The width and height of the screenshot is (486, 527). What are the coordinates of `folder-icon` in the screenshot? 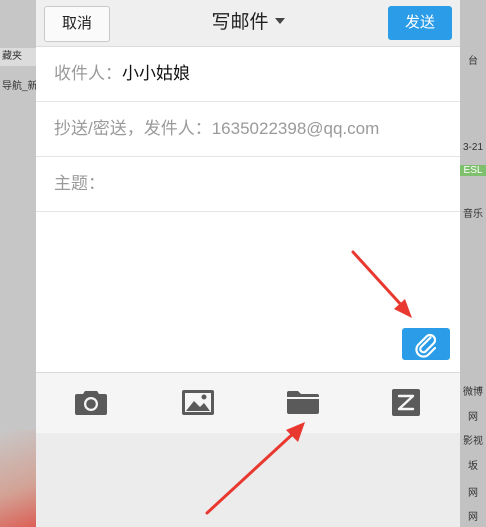 It's located at (303, 402).